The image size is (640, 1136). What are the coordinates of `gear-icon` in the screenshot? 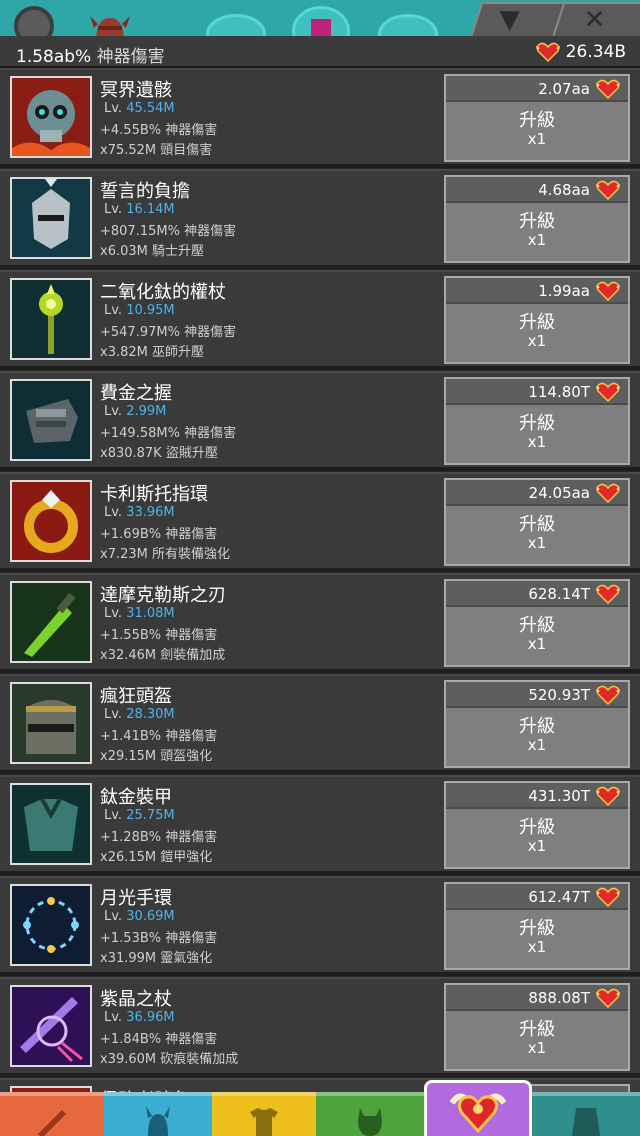 It's located at (34, 21).